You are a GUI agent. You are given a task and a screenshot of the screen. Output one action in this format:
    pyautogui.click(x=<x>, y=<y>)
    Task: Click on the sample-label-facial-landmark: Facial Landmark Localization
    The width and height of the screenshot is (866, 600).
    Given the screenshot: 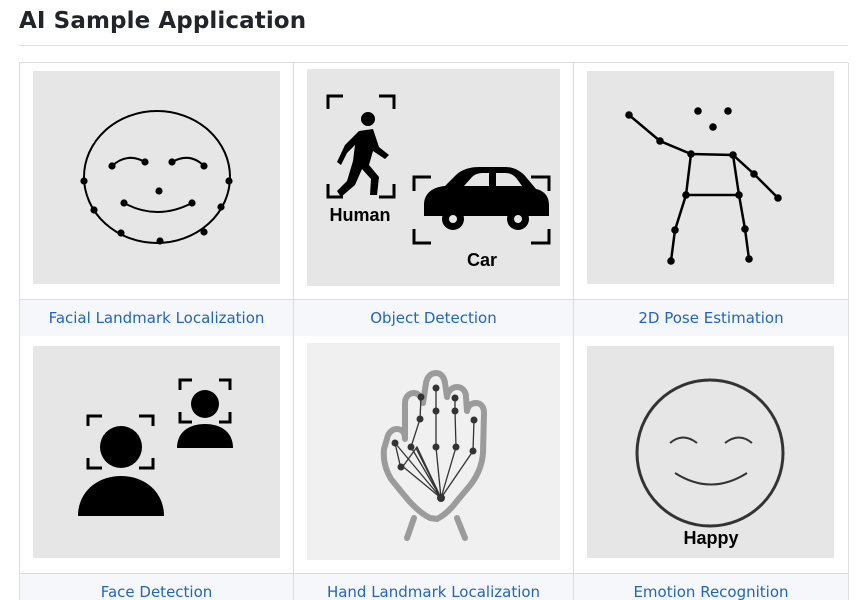 What is the action you would take?
    pyautogui.click(x=156, y=317)
    